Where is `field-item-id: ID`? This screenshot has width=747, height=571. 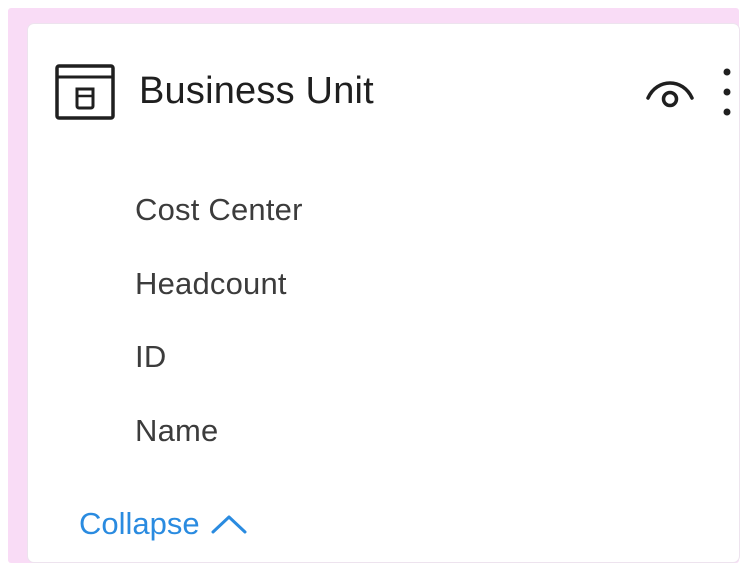
field-item-id: ID is located at coordinates (219, 374).